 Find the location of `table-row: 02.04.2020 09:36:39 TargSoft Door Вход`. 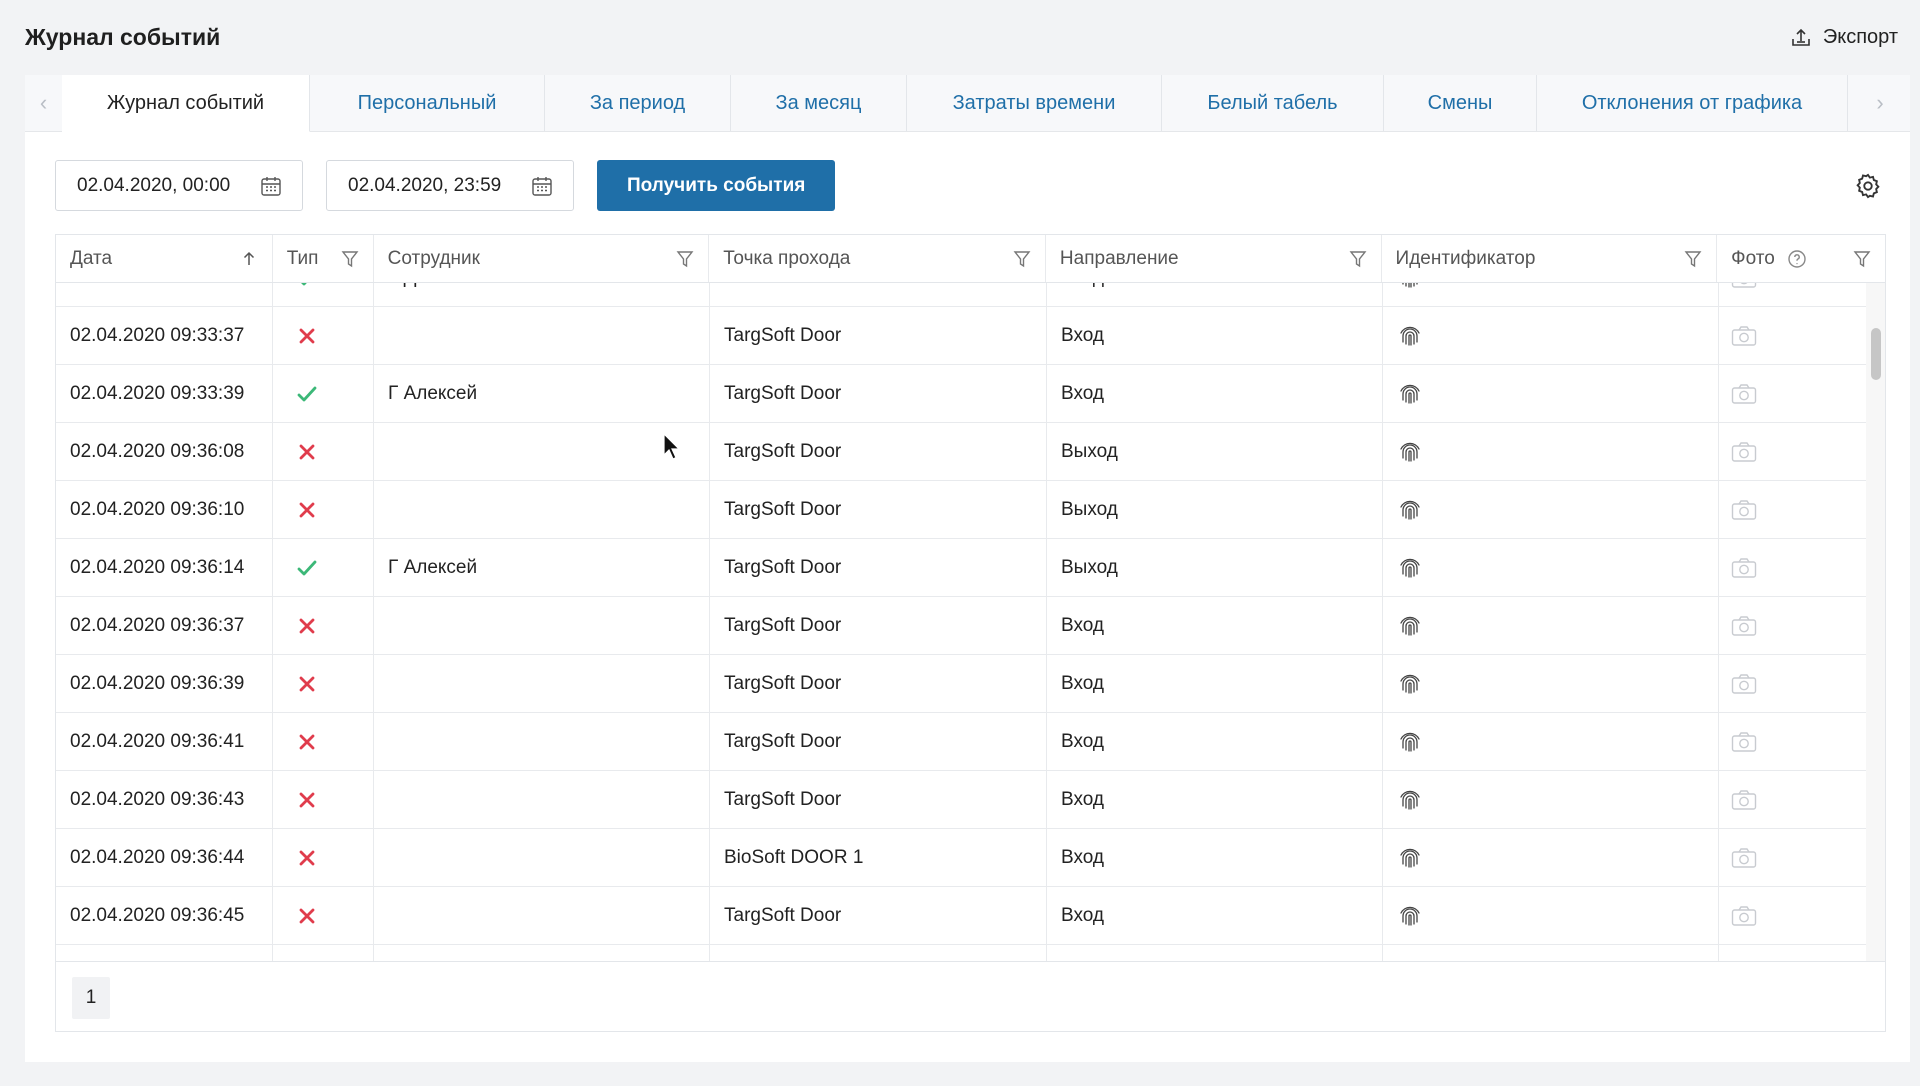

table-row: 02.04.2020 09:36:39 TargSoft Door Вход is located at coordinates (962, 684).